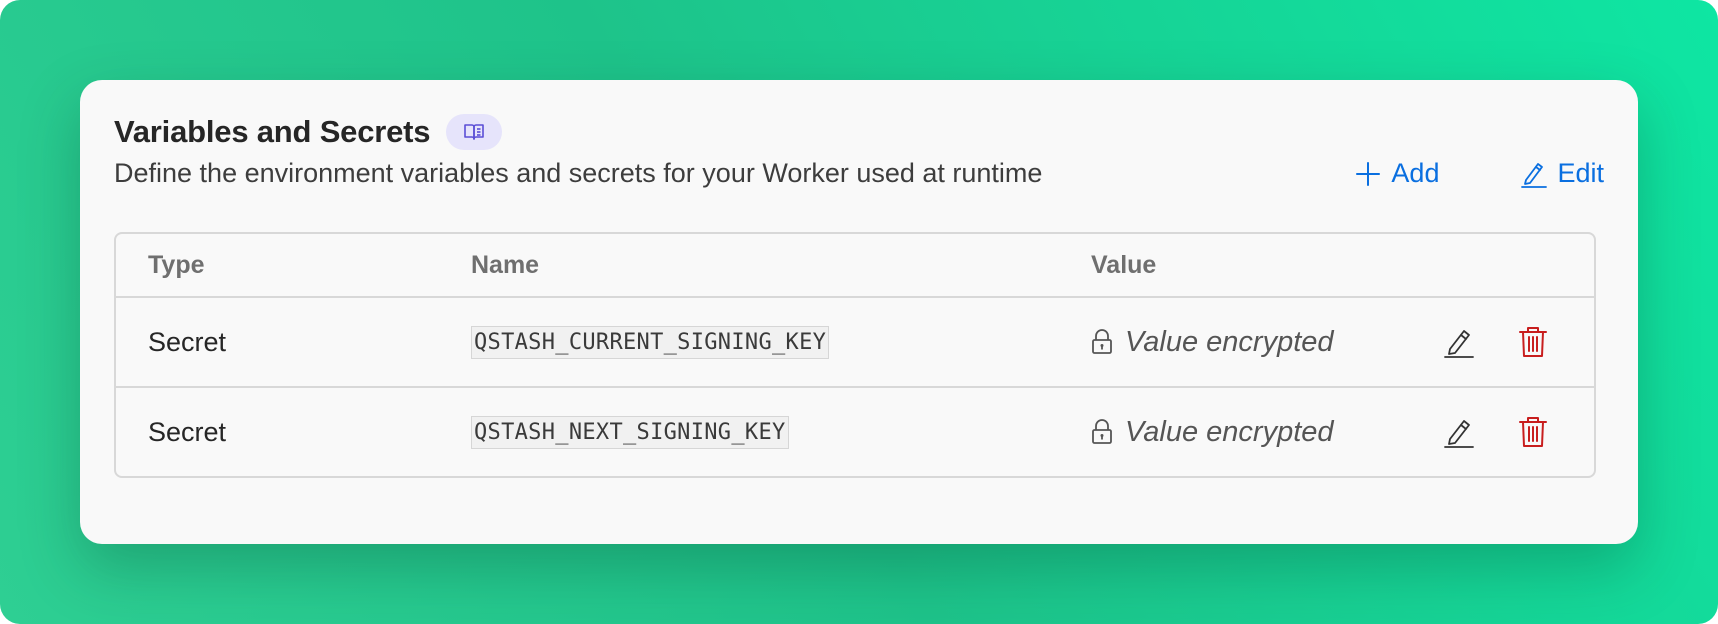 The width and height of the screenshot is (1718, 624). Describe the element at coordinates (272, 131) in the screenshot. I see `section-title: Variables and Secrets` at that location.